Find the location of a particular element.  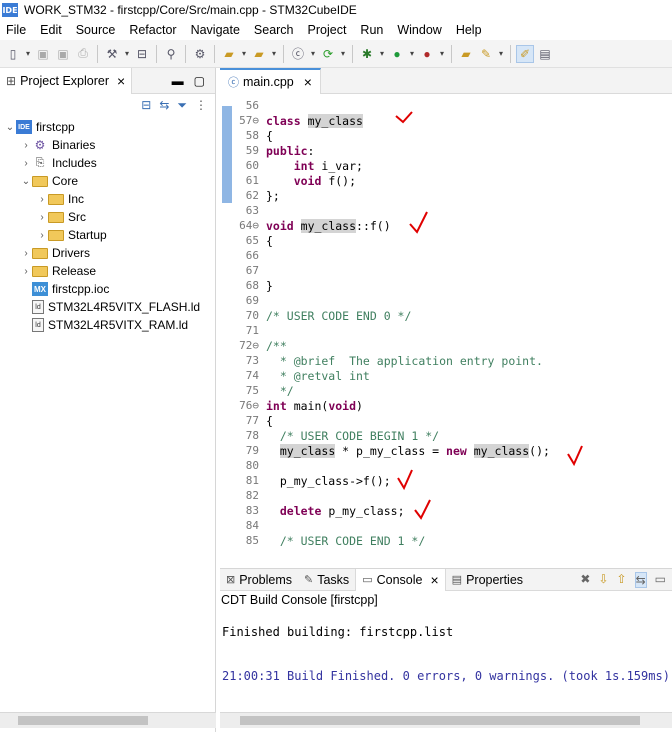

build-icon: ⚒ is located at coordinates (112, 54).